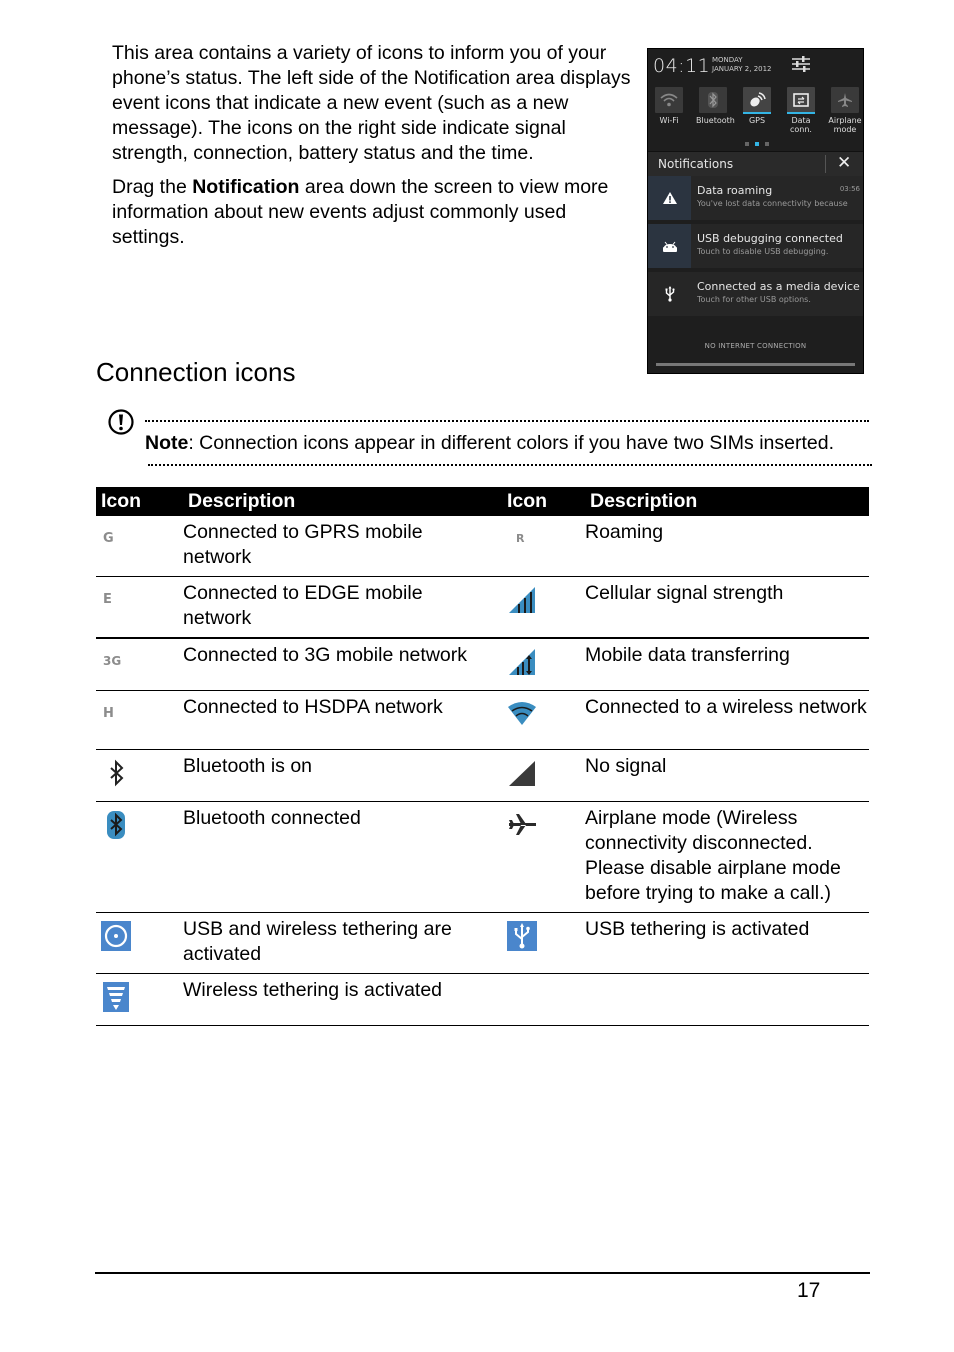 This screenshot has height=1352, width=954. What do you see at coordinates (727, 664) in the screenshot?
I see `description-cell: Mobile data transferring` at bounding box center [727, 664].